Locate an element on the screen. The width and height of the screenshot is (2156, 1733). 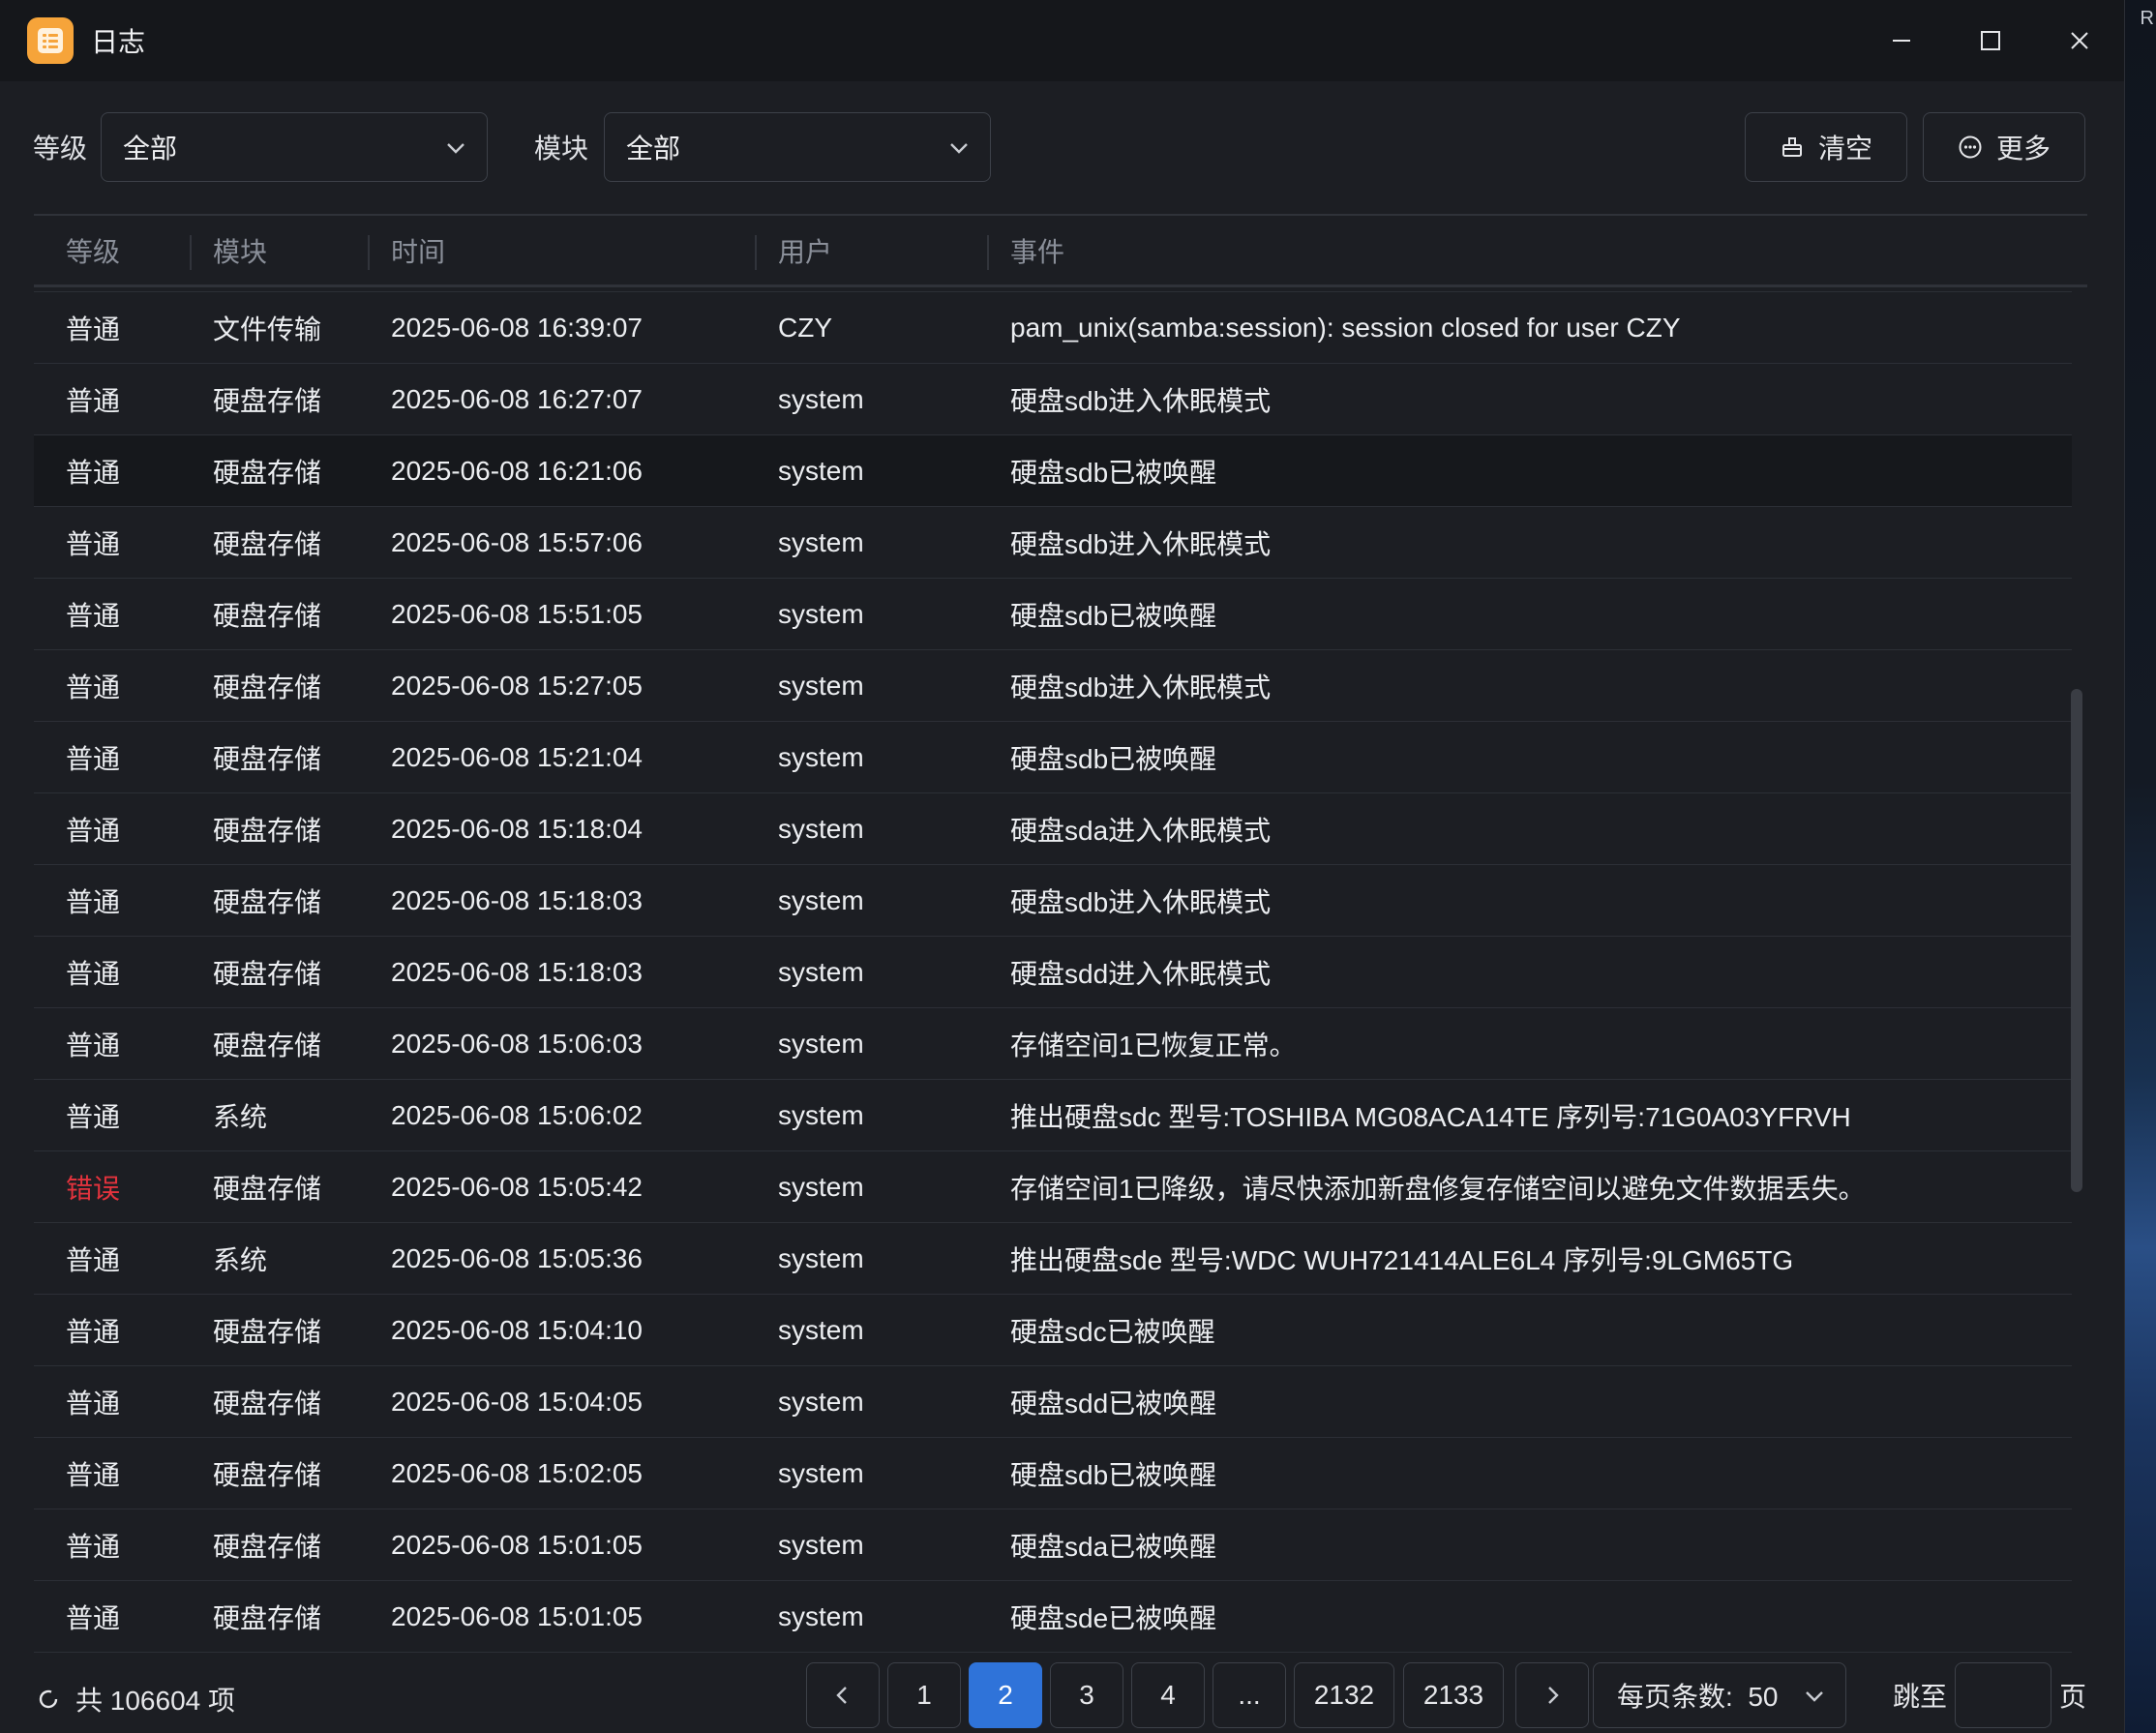
row-time: 2025-06-08 15:06:02 is located at coordinates (517, 1115).